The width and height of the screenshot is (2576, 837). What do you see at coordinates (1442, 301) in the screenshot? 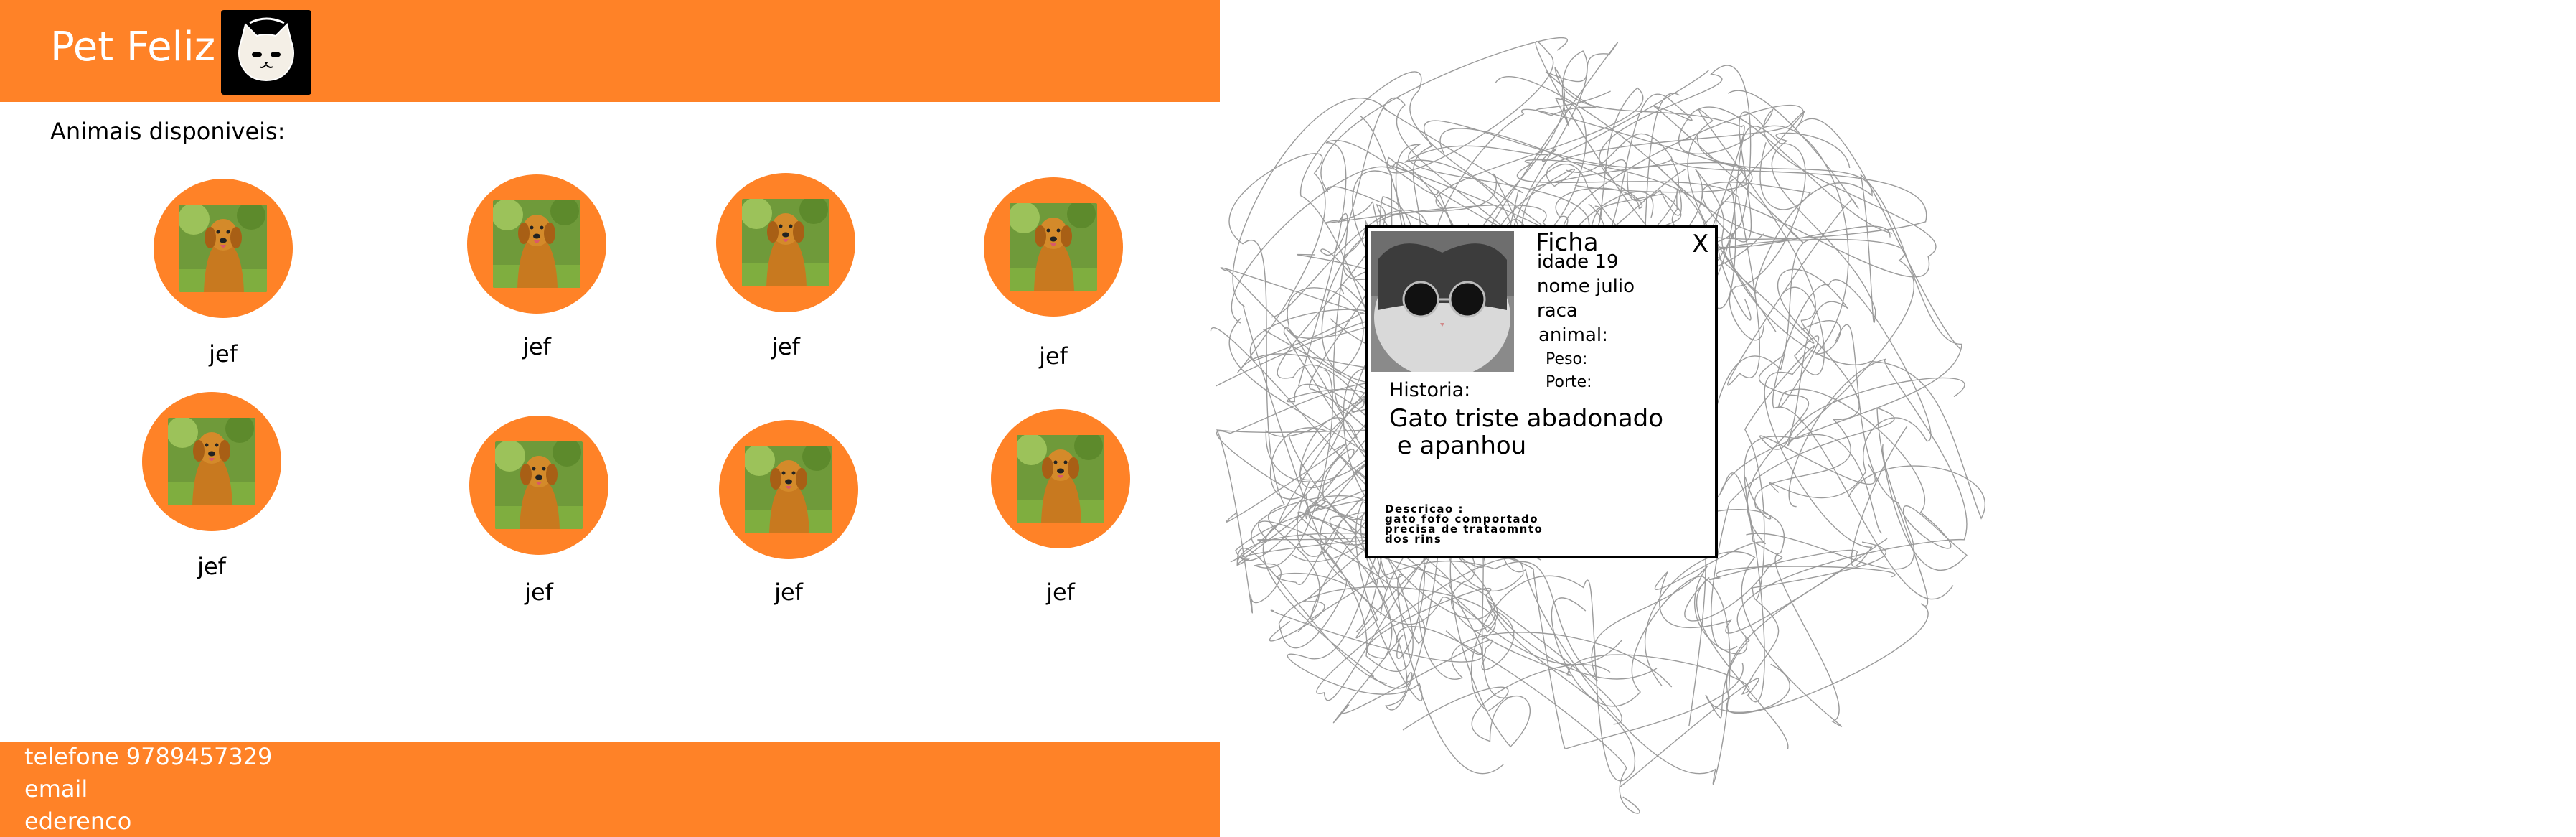
I see `cat-photo` at bounding box center [1442, 301].